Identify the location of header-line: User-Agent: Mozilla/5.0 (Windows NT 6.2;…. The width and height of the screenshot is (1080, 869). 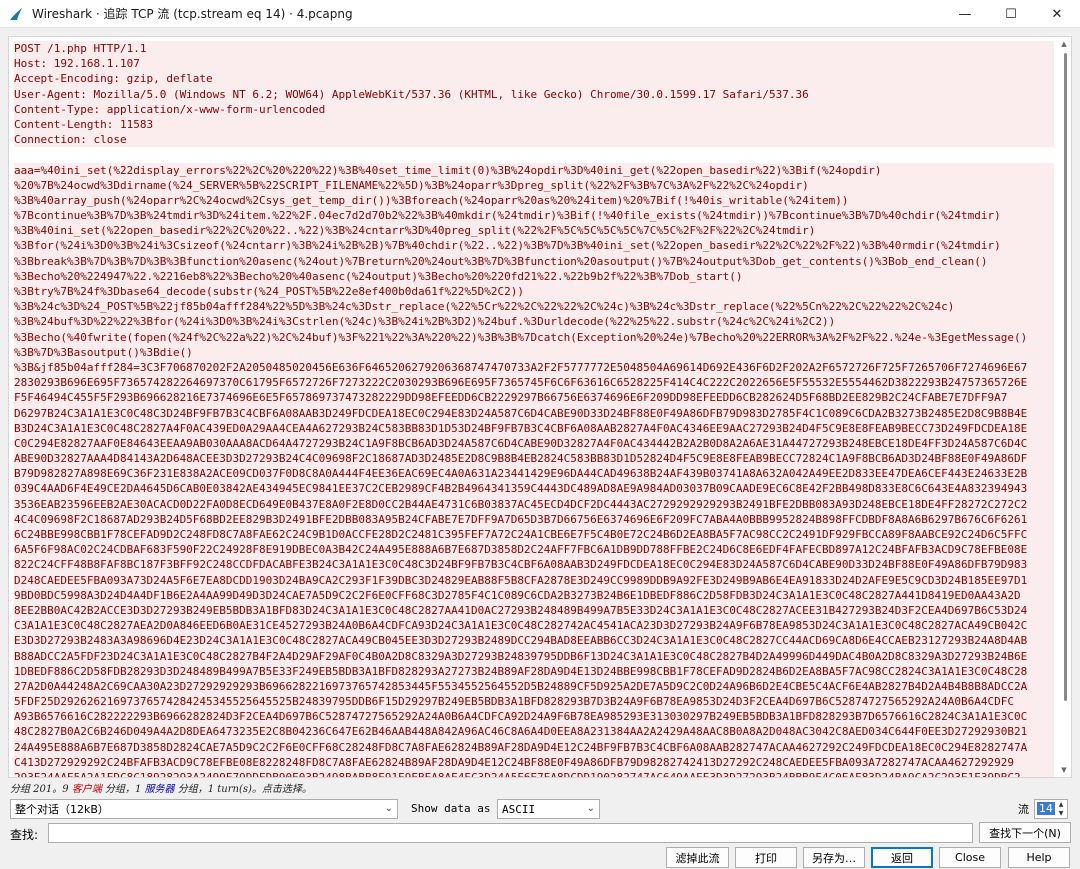
(534, 94).